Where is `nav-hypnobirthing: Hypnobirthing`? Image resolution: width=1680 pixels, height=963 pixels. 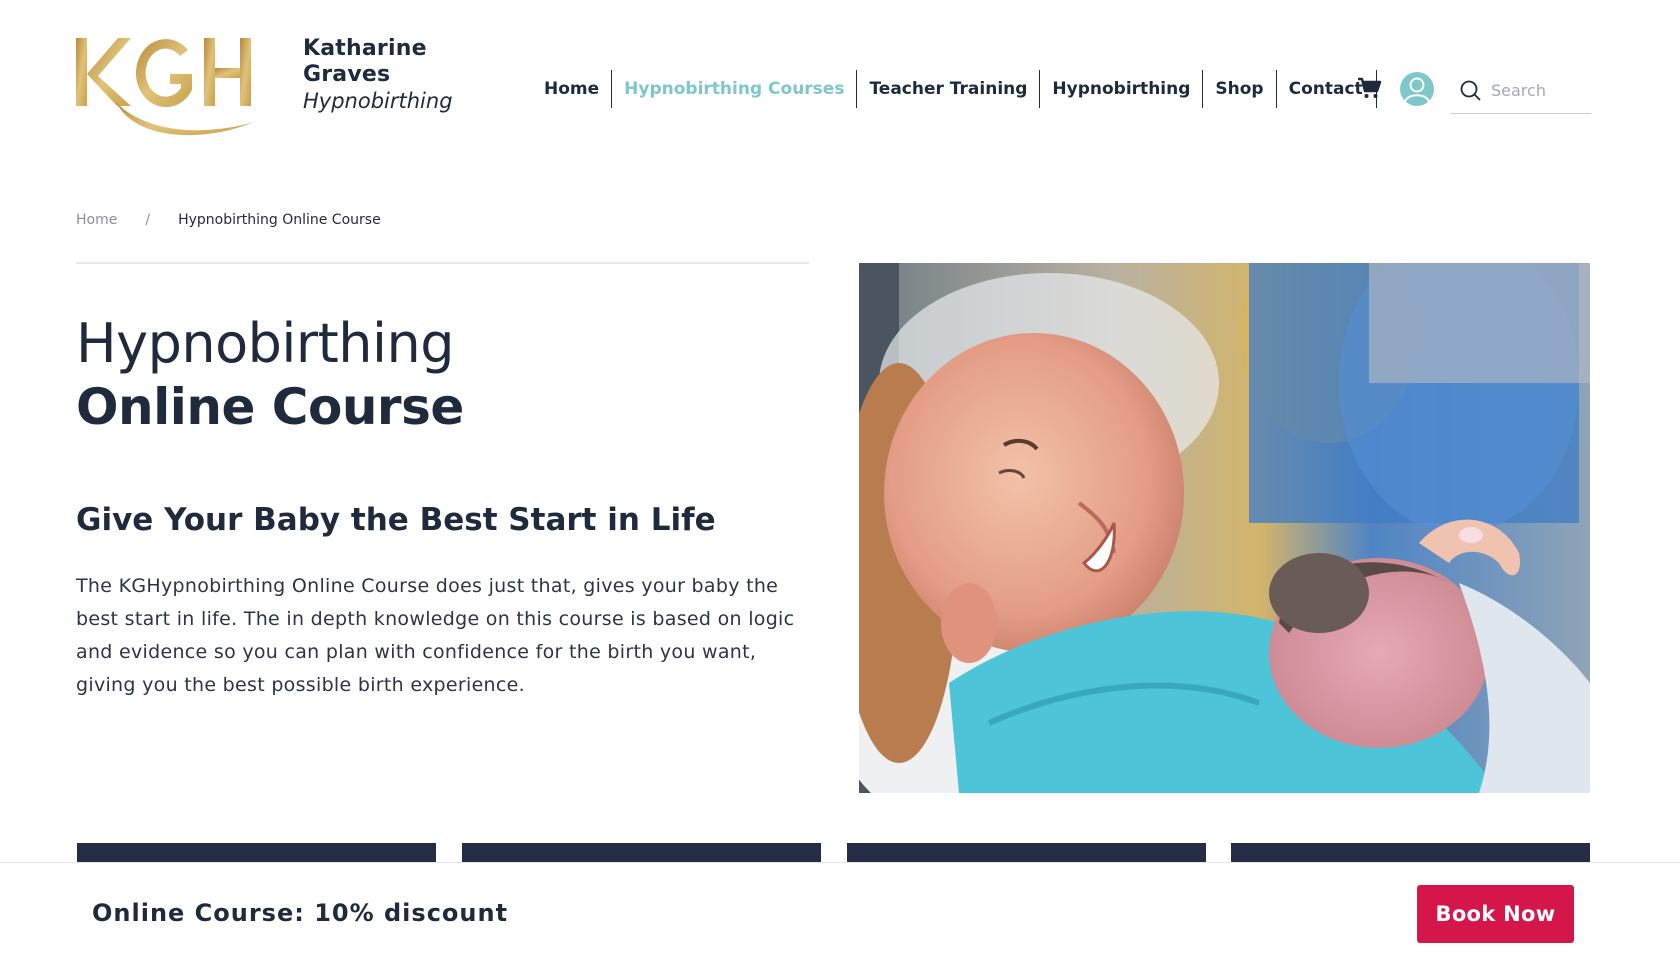 nav-hypnobirthing: Hypnobirthing is located at coordinates (1122, 89).